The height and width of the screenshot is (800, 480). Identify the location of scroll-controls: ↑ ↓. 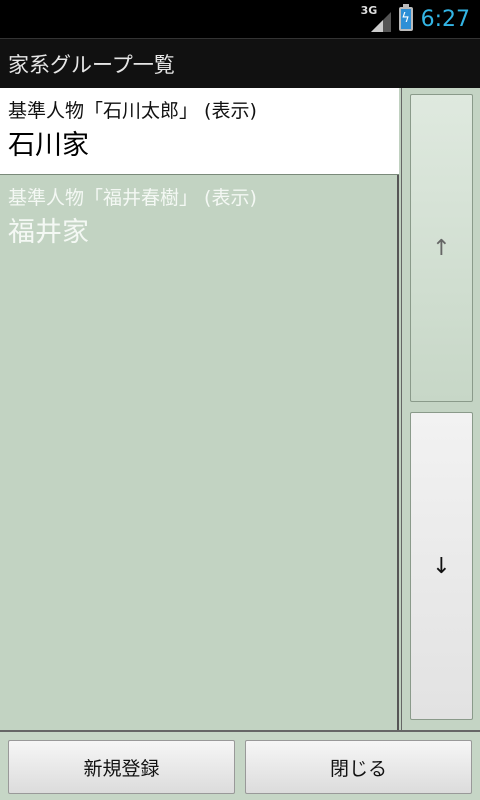
(440, 409).